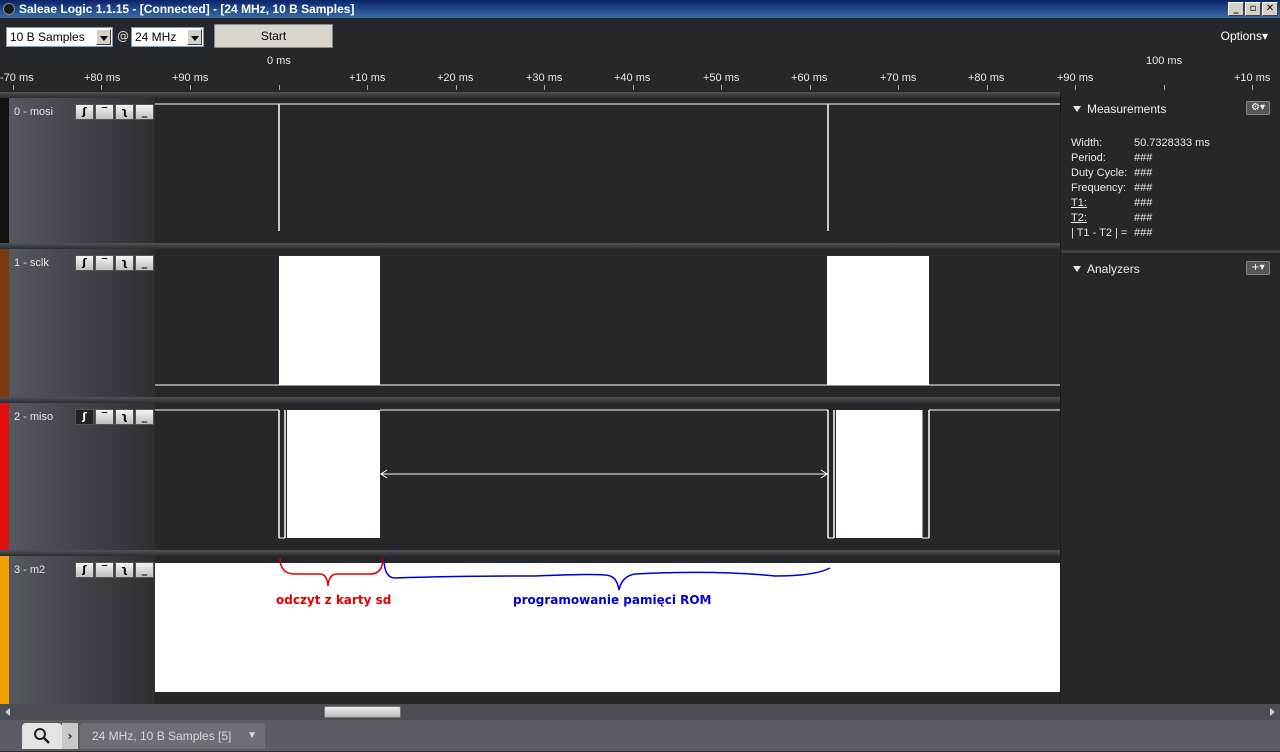 The width and height of the screenshot is (1280, 752). Describe the element at coordinates (1164, 61) in the screenshot. I see `ruler-label: 100 ms` at that location.